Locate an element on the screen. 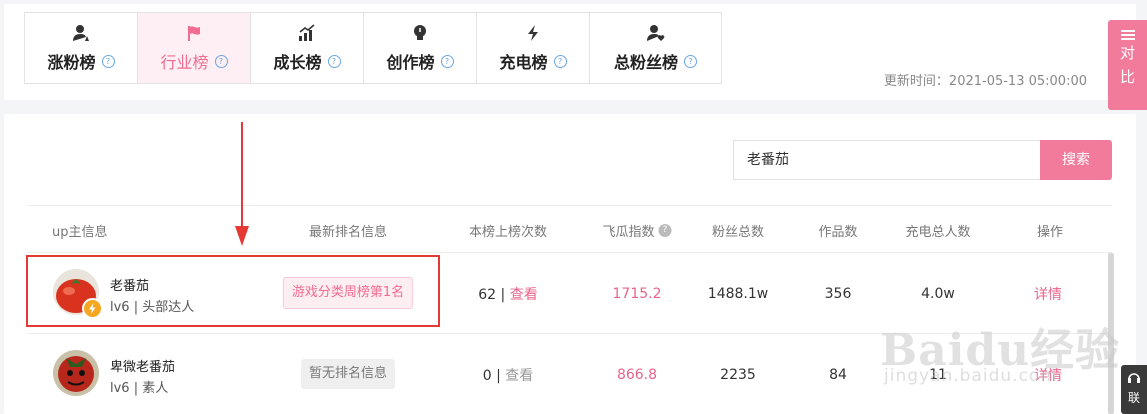 The image size is (1147, 414). compare-button: 对 比 is located at coordinates (1127, 65).